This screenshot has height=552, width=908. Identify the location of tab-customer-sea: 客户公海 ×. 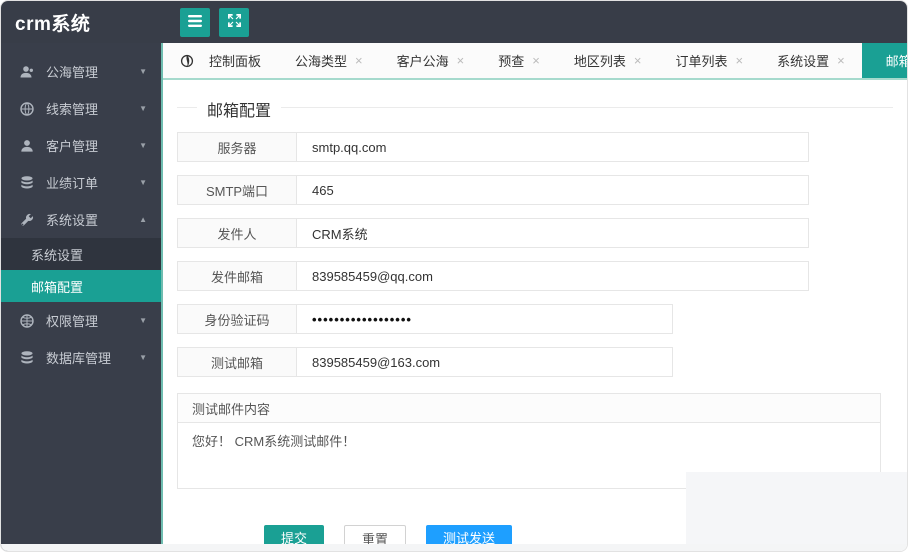
(431, 60).